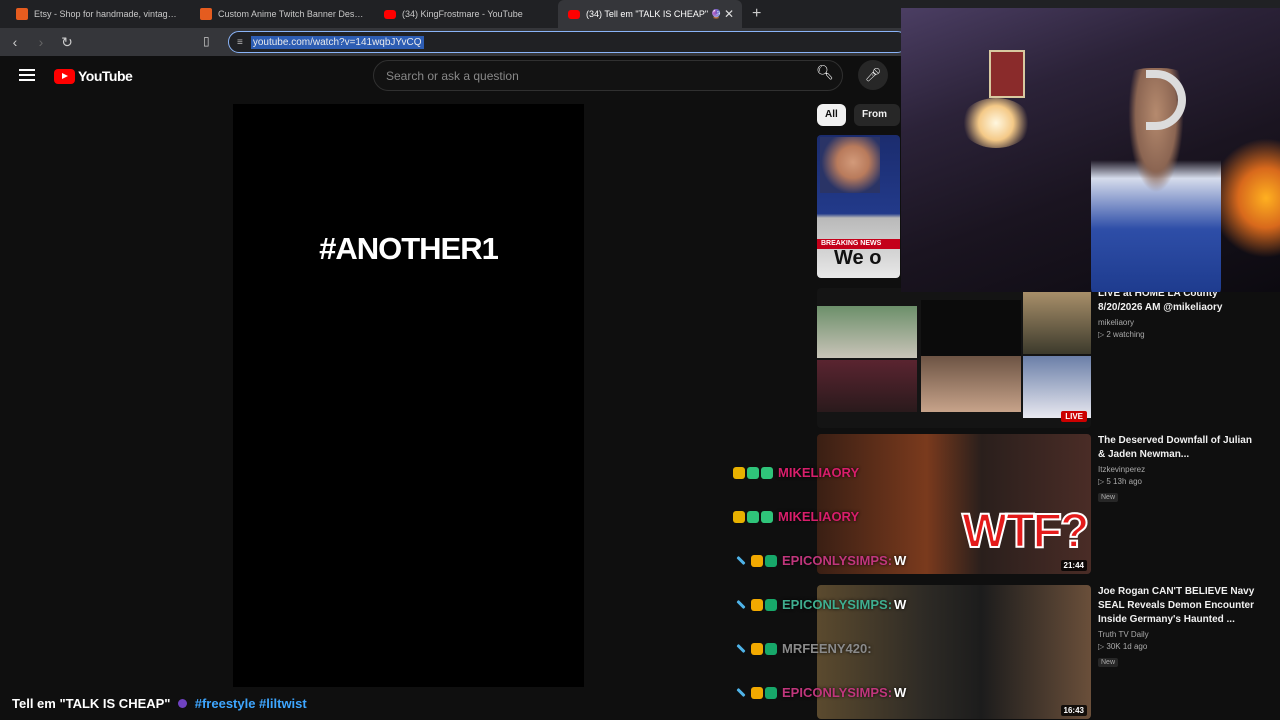  I want to click on address-bar: ≡ youtube.com/watch?v=141wqbJYvCQ, so click(568, 42).